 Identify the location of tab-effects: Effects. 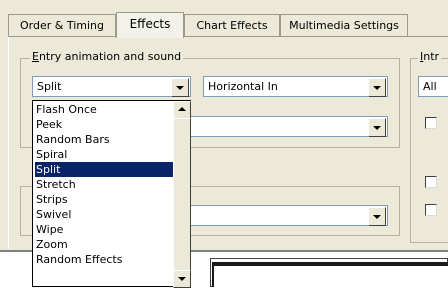
(150, 25).